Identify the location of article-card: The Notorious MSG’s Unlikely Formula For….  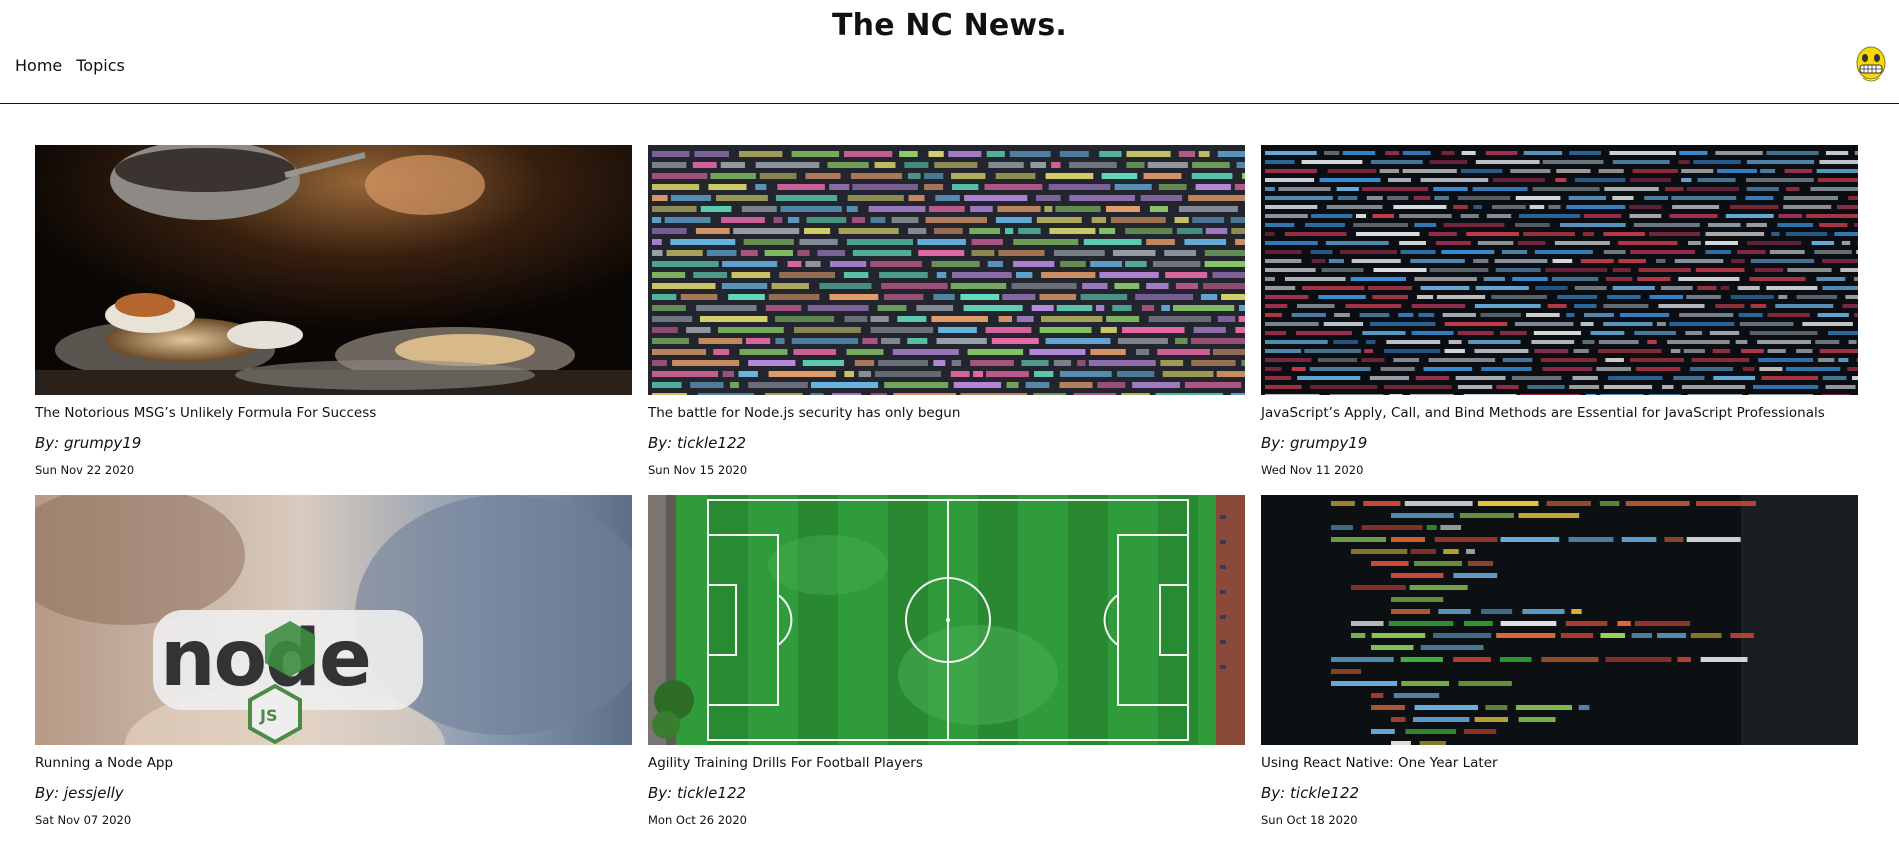
(333, 320).